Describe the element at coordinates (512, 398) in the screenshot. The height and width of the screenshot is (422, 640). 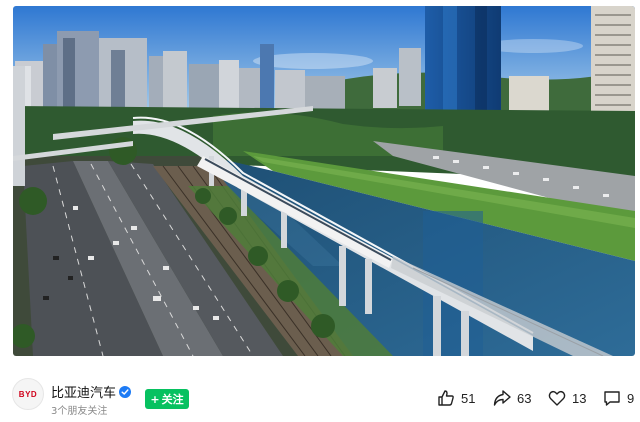
I see `share-button: 63` at that location.